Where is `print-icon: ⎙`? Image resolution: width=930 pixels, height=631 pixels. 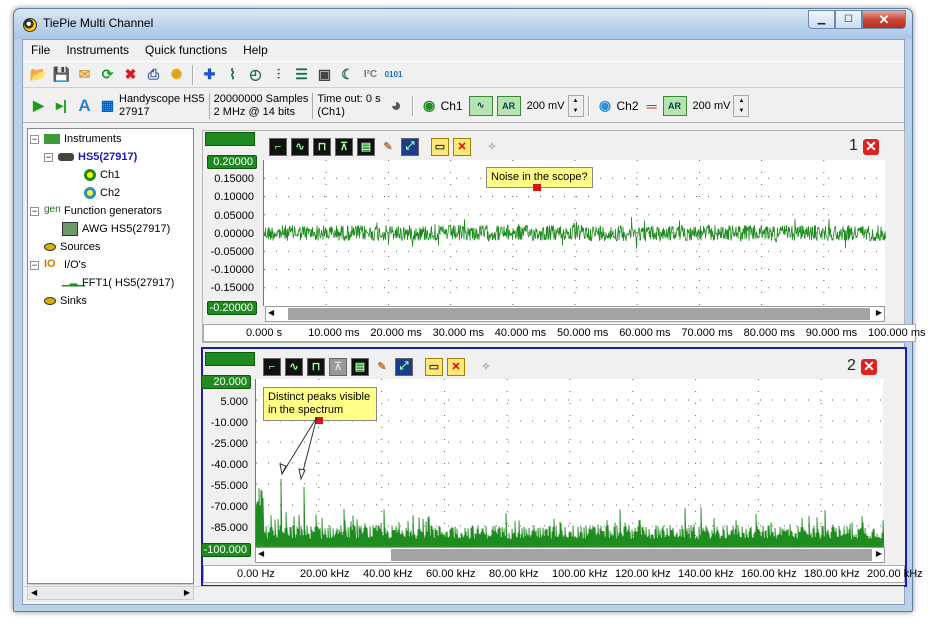
print-icon: ⎙ is located at coordinates (153, 75).